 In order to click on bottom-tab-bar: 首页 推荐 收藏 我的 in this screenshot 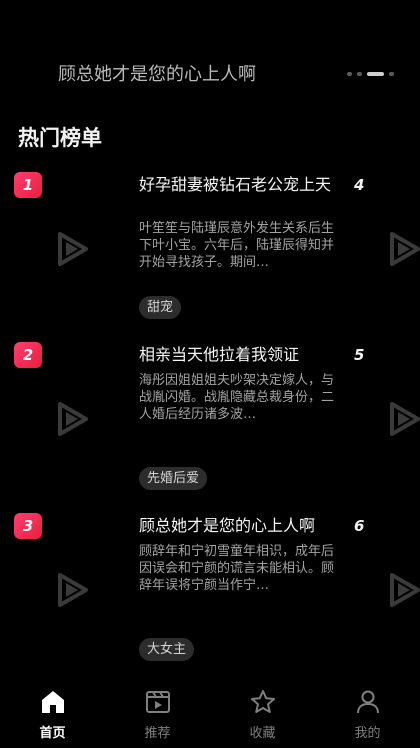, I will do `click(210, 714)`.